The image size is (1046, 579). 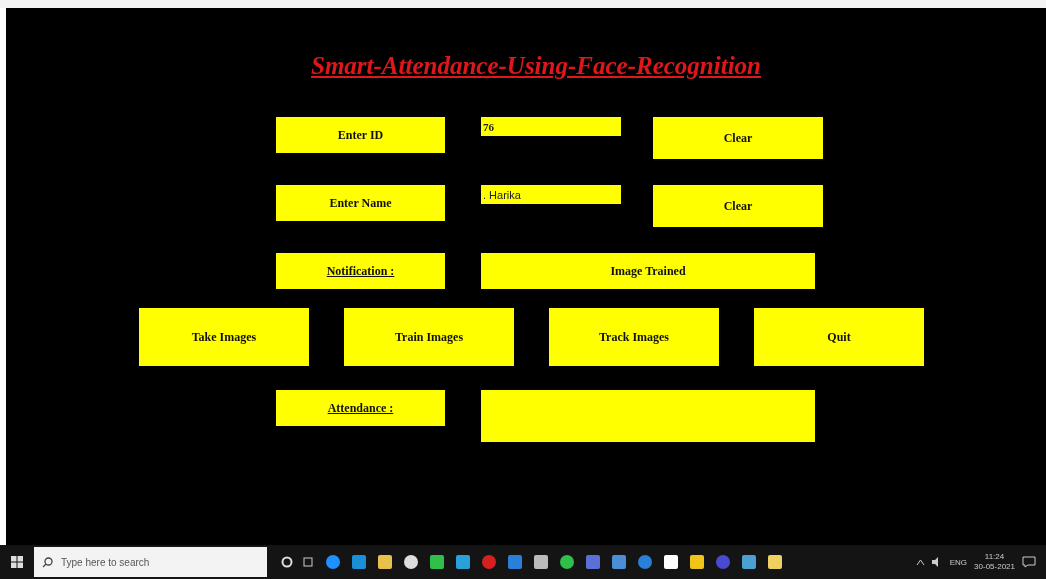 What do you see at coordinates (429, 337) in the screenshot?
I see `action-button: Train Images` at bounding box center [429, 337].